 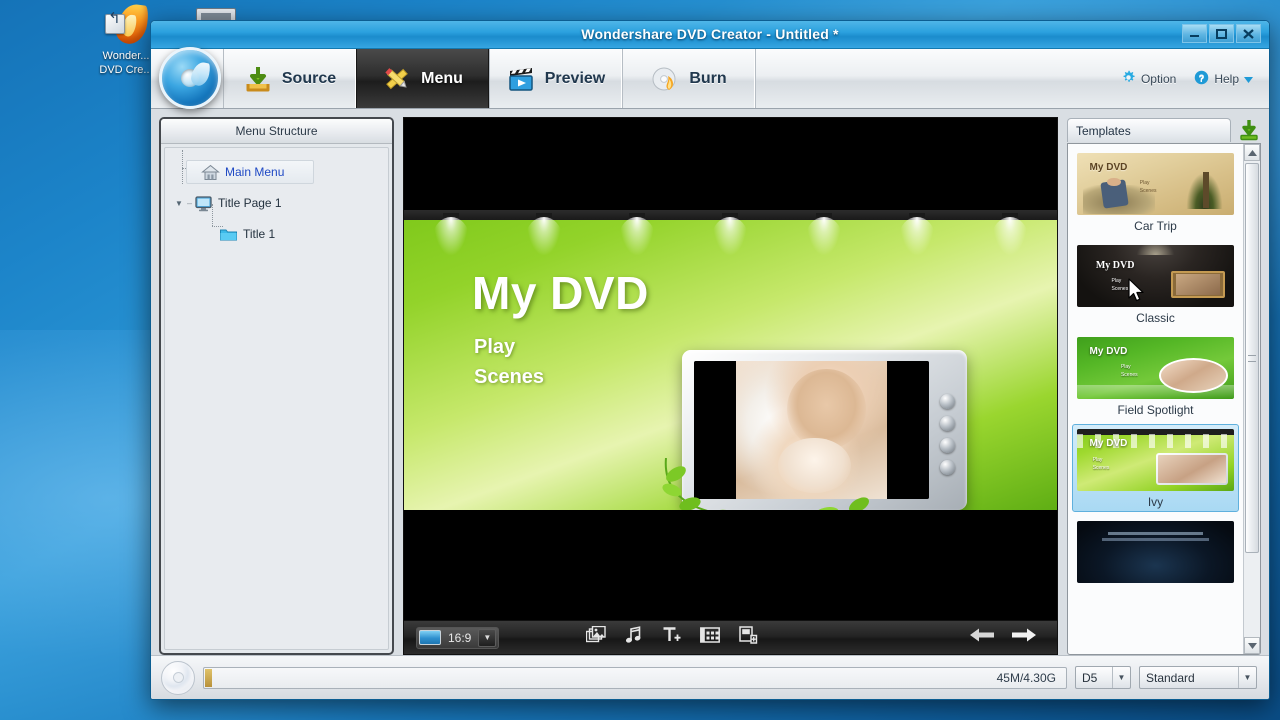 What do you see at coordinates (1155, 226) in the screenshot?
I see `template-label-car-trip: Car Trip` at bounding box center [1155, 226].